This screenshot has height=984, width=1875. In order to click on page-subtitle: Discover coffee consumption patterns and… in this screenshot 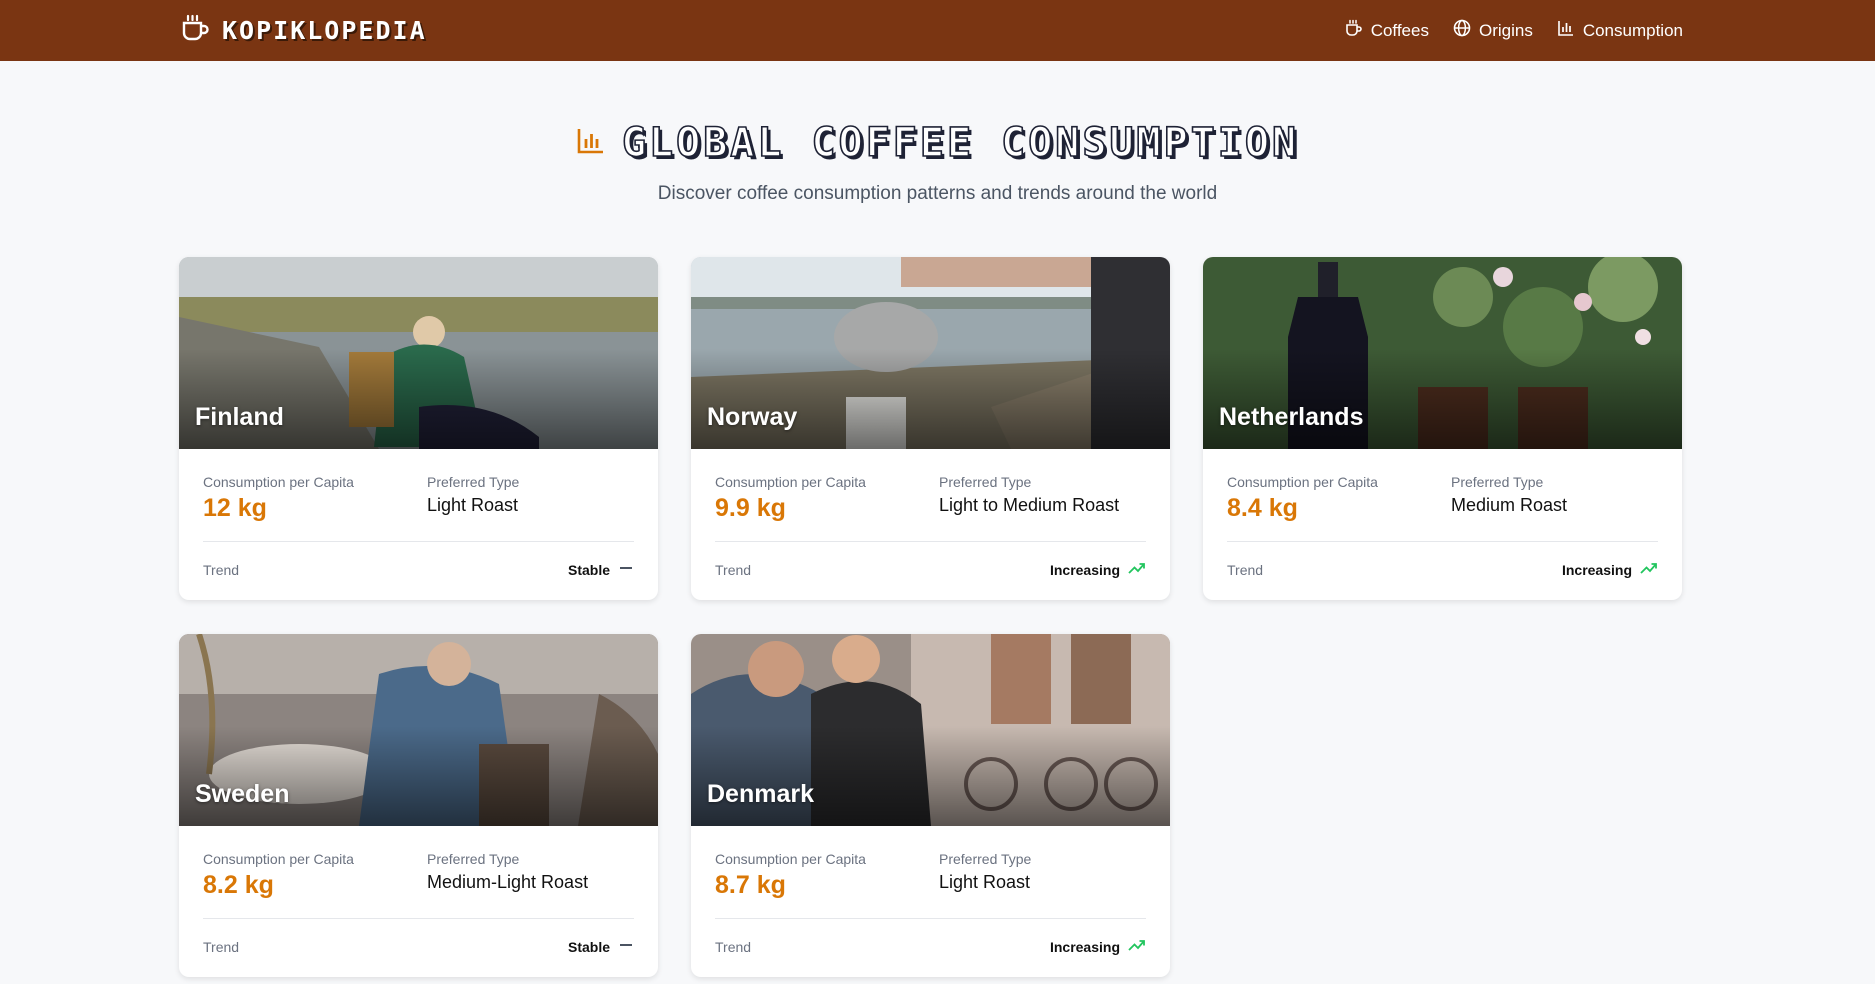, I will do `click(937, 193)`.